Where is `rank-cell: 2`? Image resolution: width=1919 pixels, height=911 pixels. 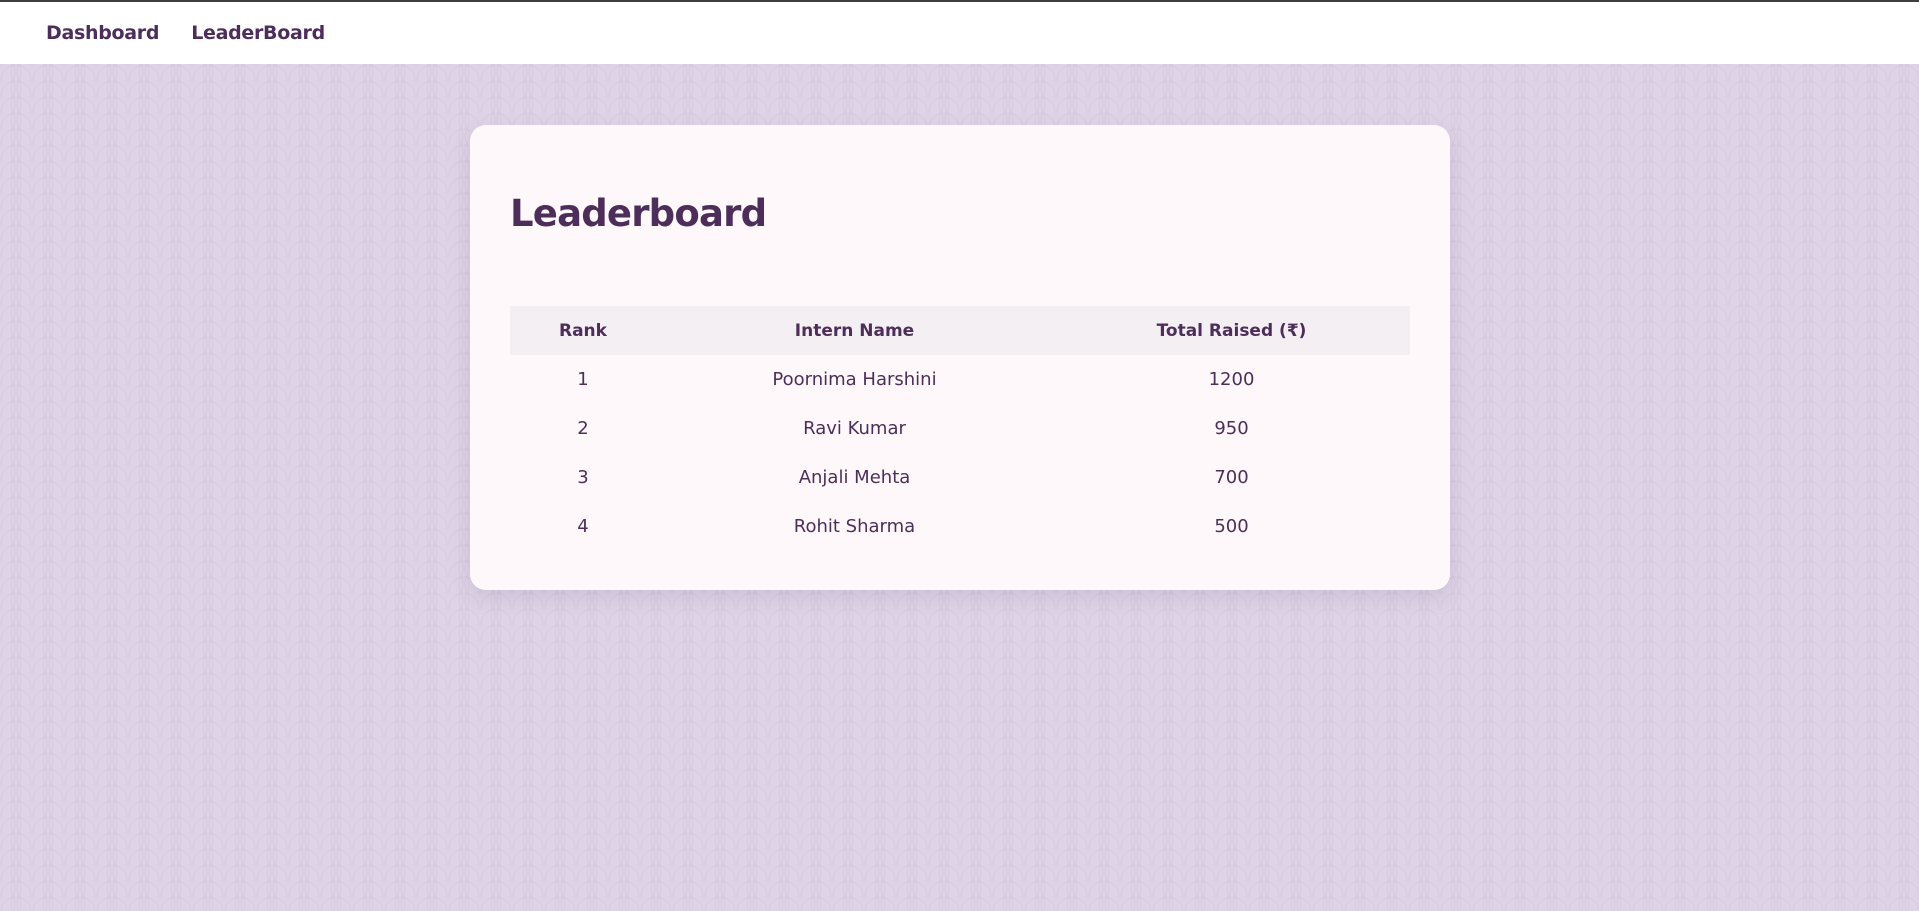 rank-cell: 2 is located at coordinates (583, 428).